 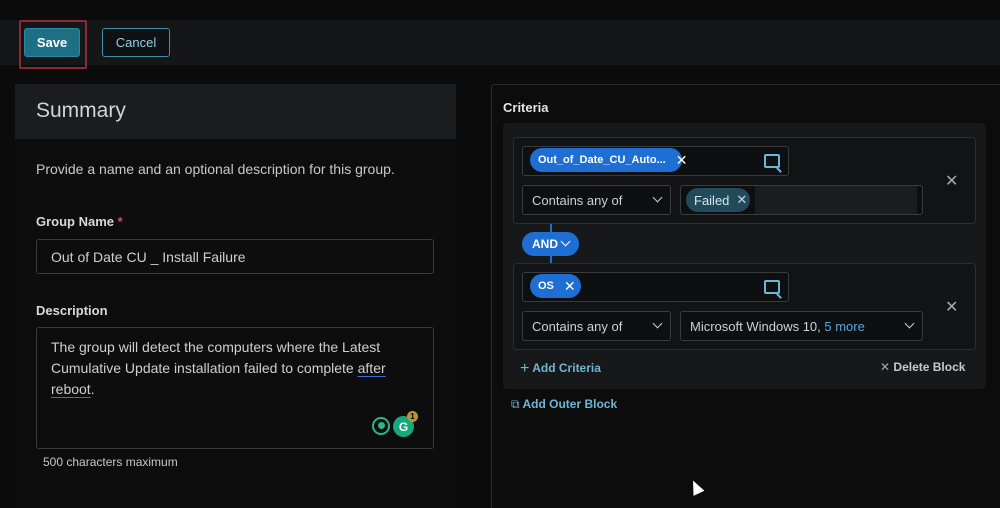 What do you see at coordinates (515, 404) in the screenshot?
I see `add-block-icon: ⧉` at bounding box center [515, 404].